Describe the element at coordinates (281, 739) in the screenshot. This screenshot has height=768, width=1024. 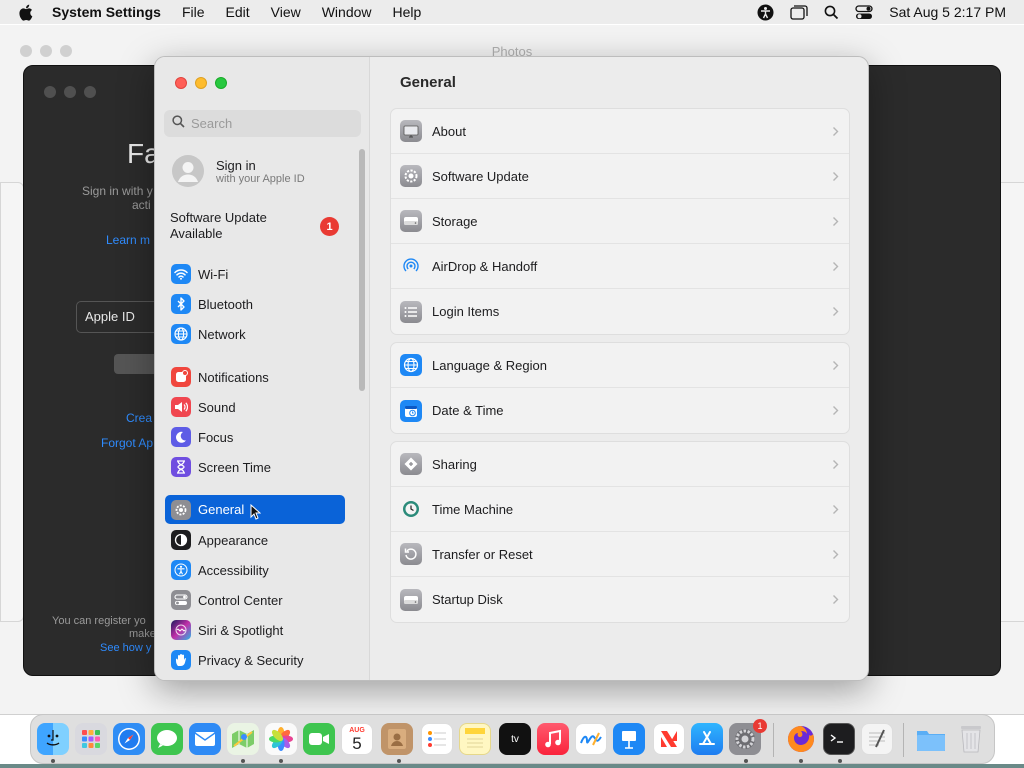
I see `photos-icon` at that location.